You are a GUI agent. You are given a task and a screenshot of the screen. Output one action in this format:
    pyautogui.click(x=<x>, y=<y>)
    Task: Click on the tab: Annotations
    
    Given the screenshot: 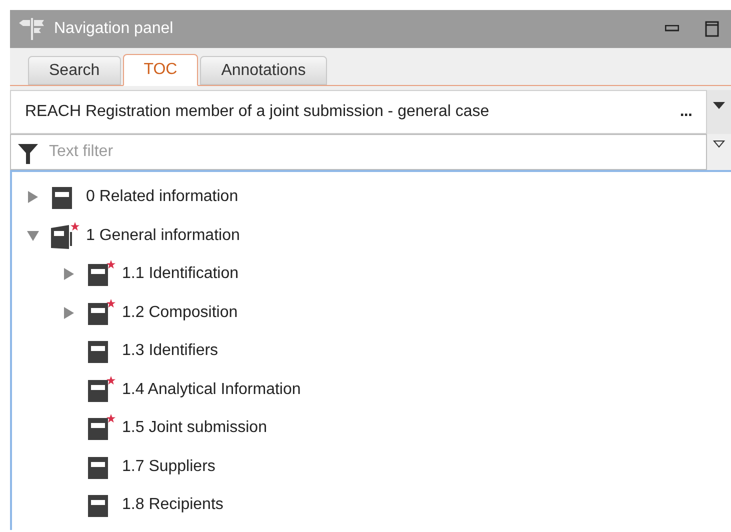 What is the action you would take?
    pyautogui.click(x=263, y=70)
    